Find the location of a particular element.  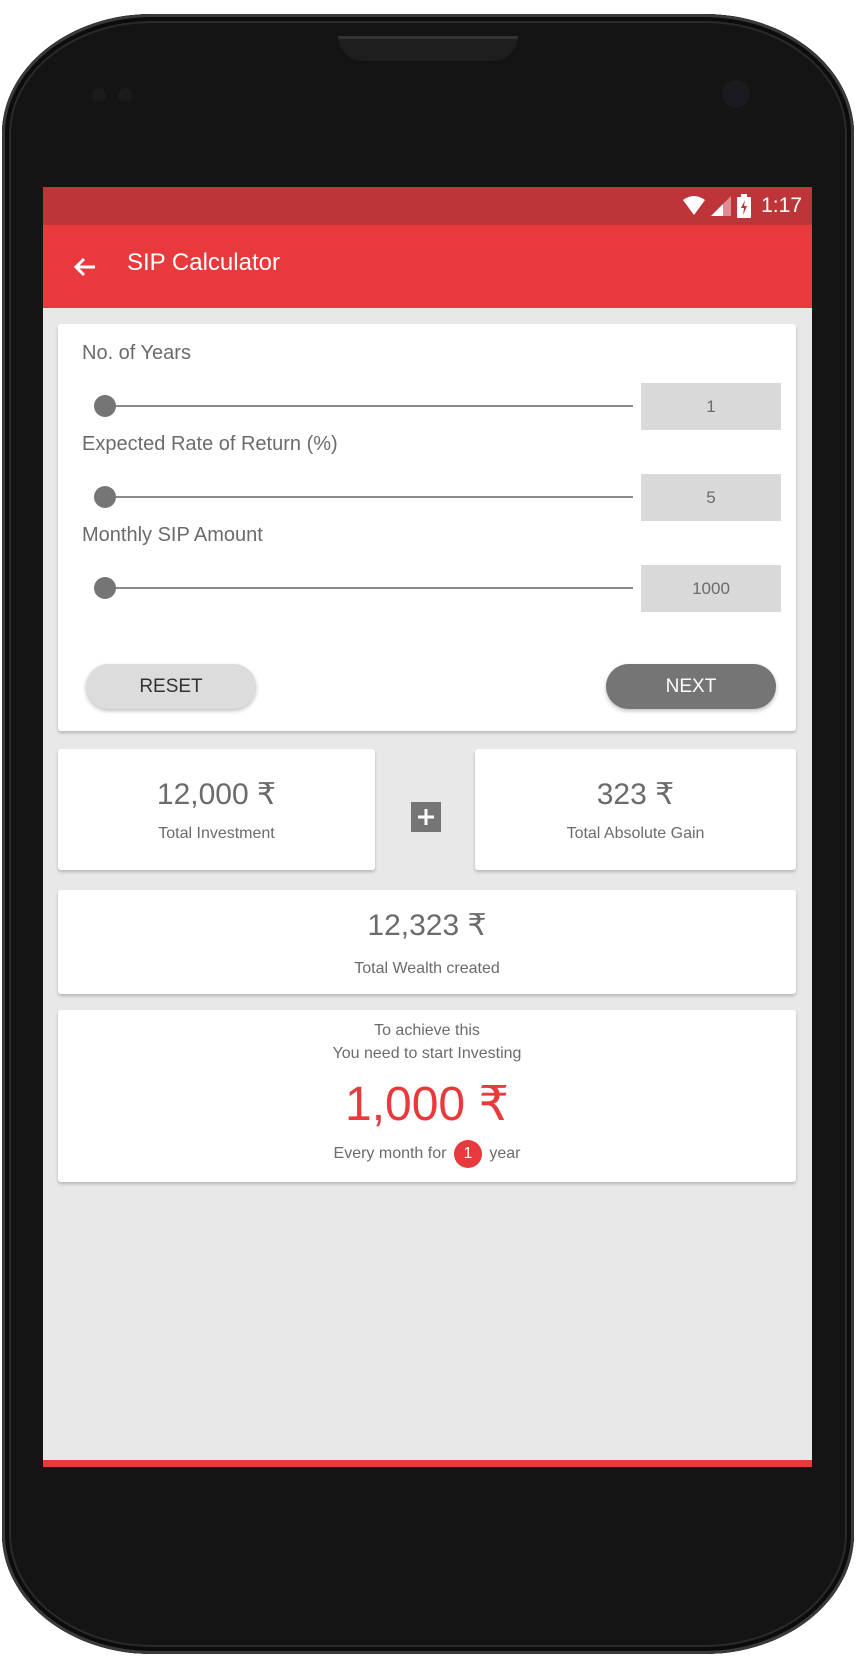

amount-input: 1000 is located at coordinates (711, 588).